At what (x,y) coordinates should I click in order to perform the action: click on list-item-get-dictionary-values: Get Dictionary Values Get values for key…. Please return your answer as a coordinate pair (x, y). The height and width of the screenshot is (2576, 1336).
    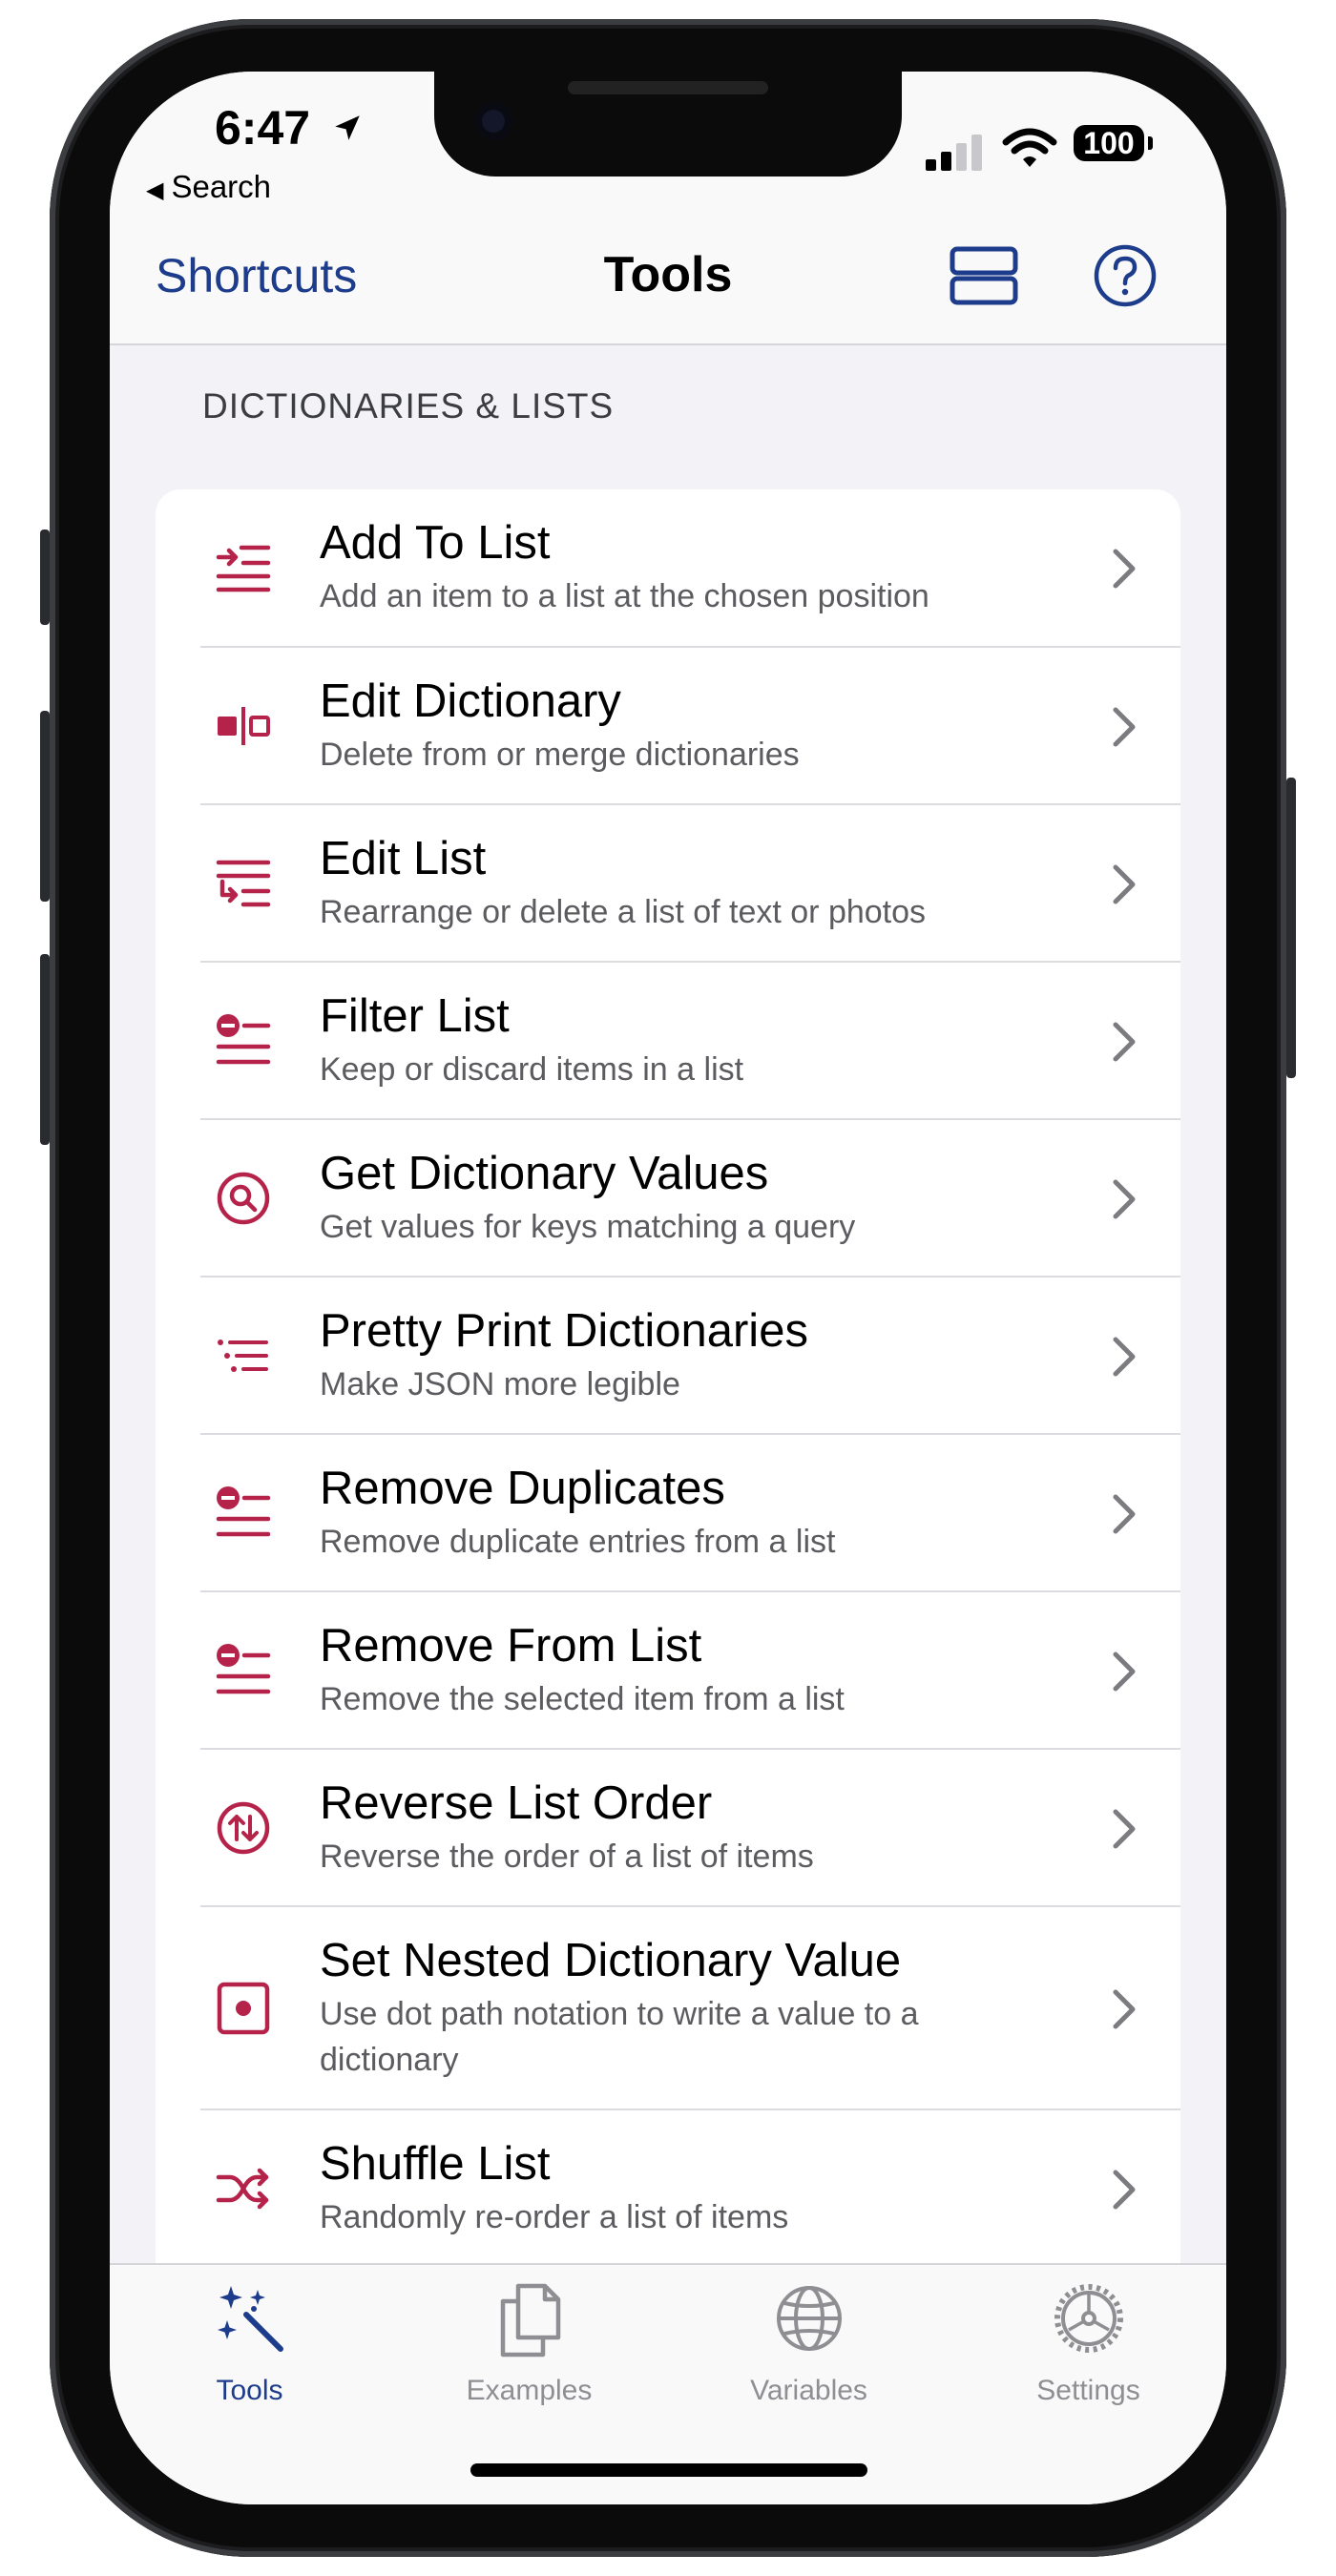
    Looking at the image, I should click on (668, 1199).